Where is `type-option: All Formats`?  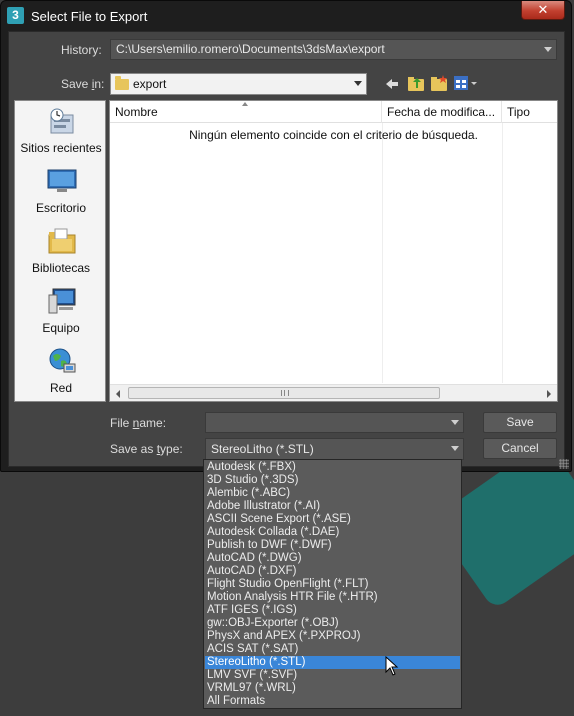 type-option: All Formats is located at coordinates (332, 701).